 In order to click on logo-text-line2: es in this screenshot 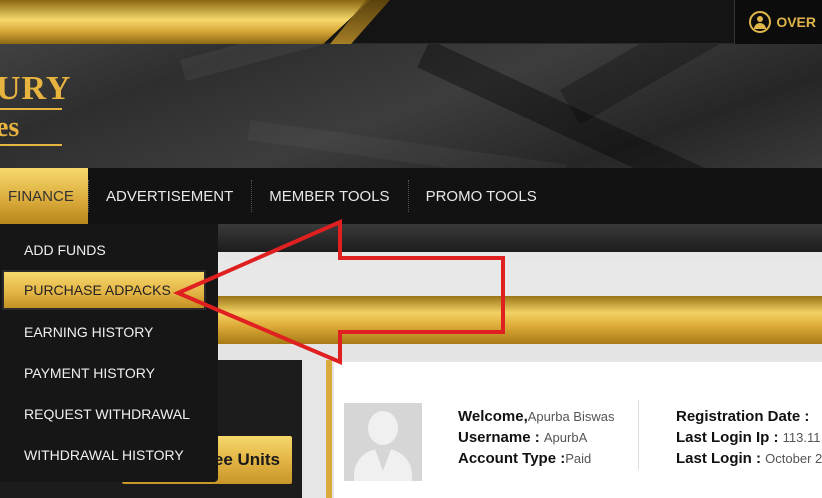, I will do `click(9, 128)`.